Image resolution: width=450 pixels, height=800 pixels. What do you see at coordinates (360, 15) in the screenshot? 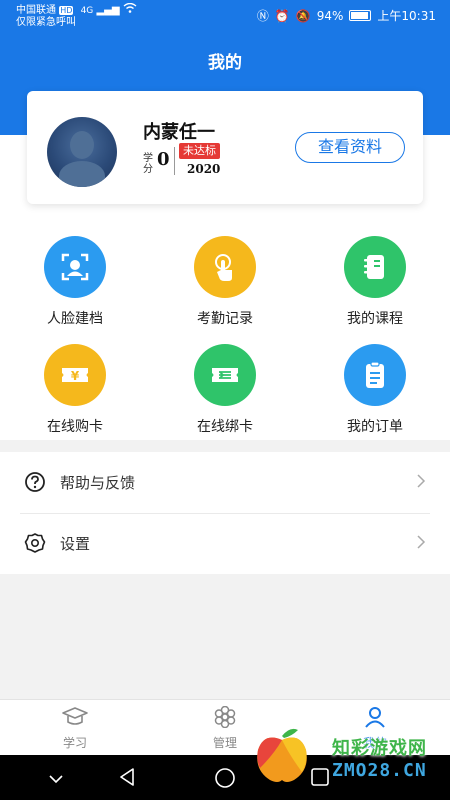
I see `battery-icon` at bounding box center [360, 15].